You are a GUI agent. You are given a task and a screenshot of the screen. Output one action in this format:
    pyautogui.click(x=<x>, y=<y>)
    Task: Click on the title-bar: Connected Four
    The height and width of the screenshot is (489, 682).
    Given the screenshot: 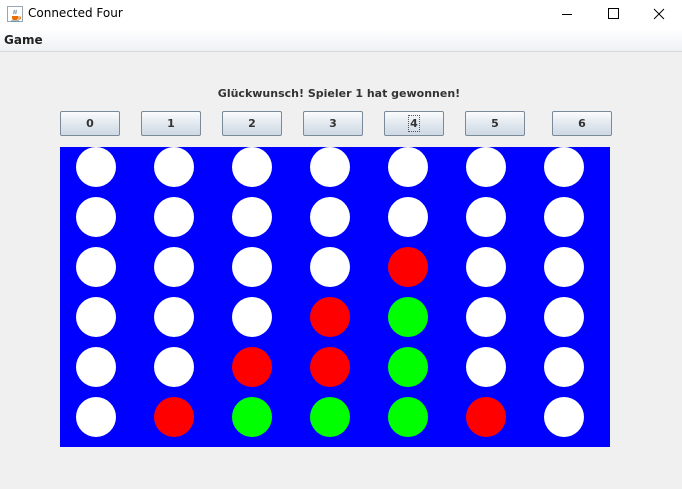 What is the action you would take?
    pyautogui.click(x=341, y=14)
    